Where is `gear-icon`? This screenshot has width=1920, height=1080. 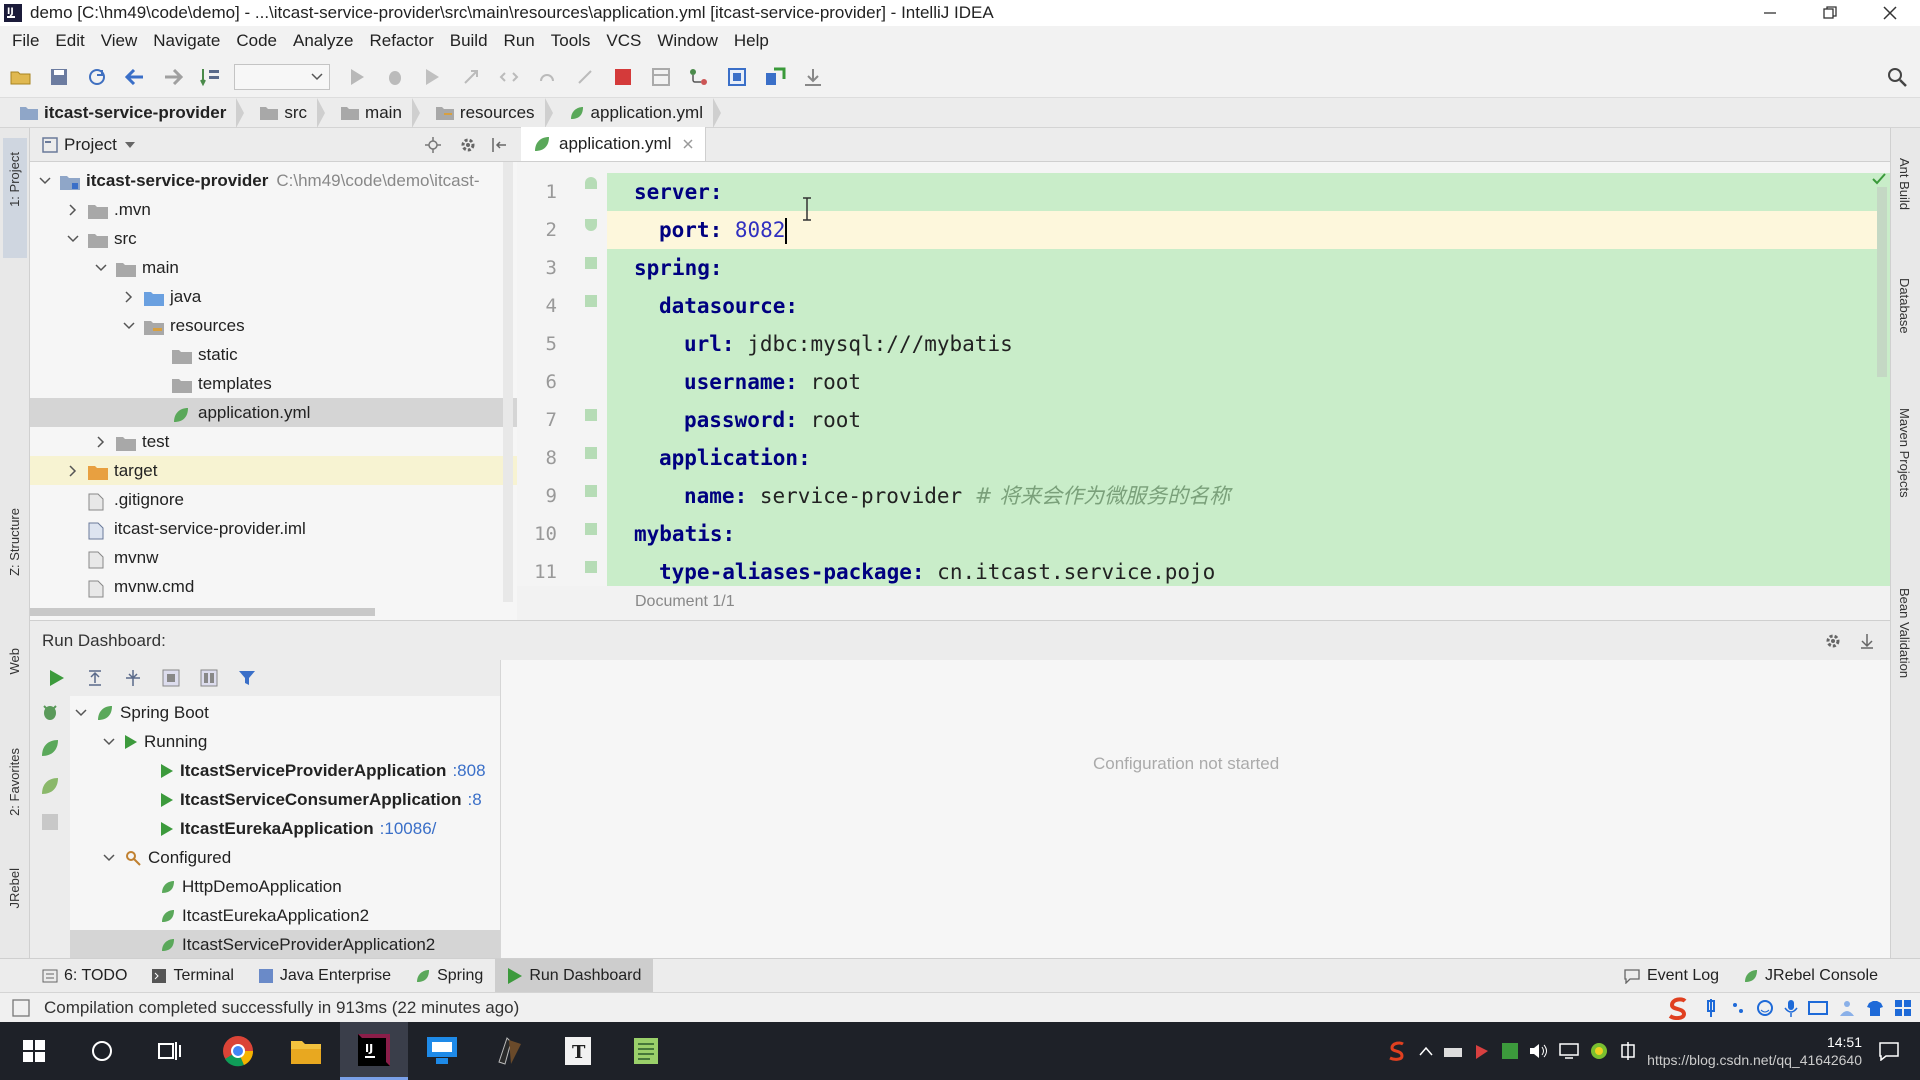
gear-icon is located at coordinates (468, 145).